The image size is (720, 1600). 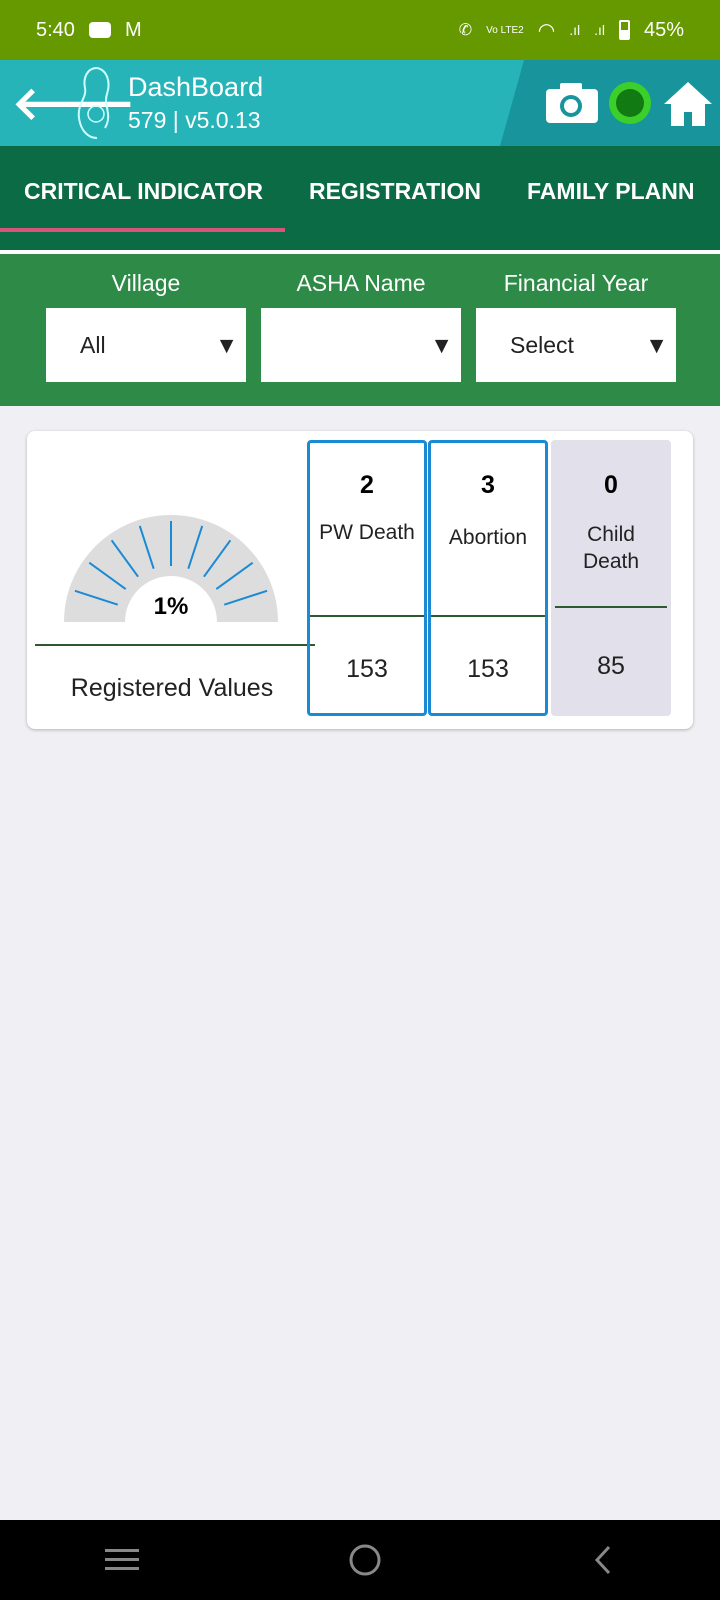 I want to click on youtube-icon, so click(x=99, y=30).